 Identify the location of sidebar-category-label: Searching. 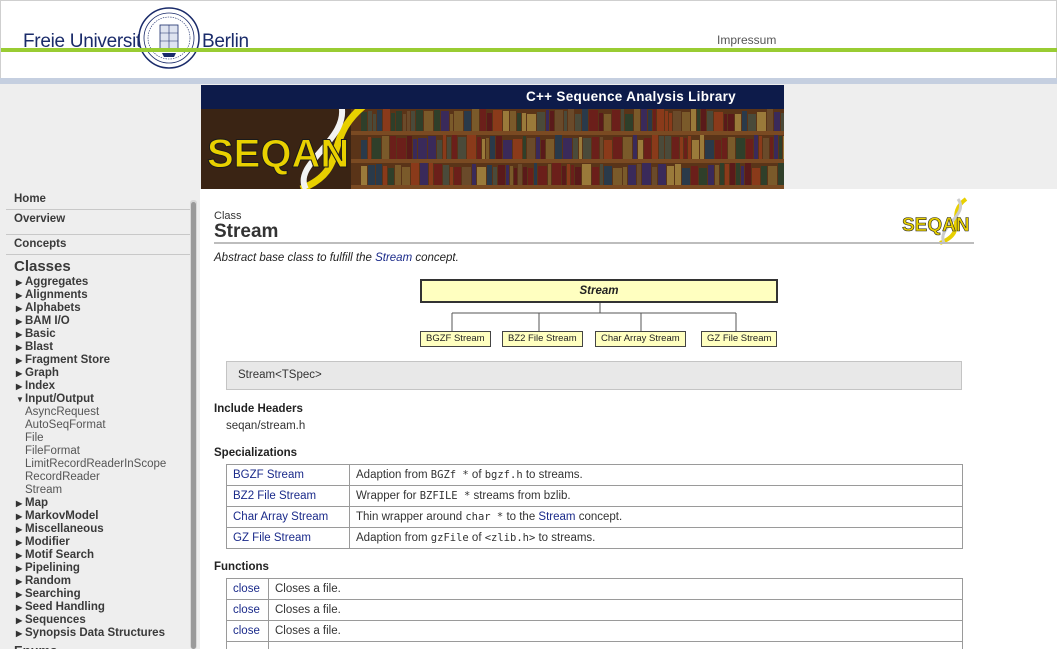
(53, 594).